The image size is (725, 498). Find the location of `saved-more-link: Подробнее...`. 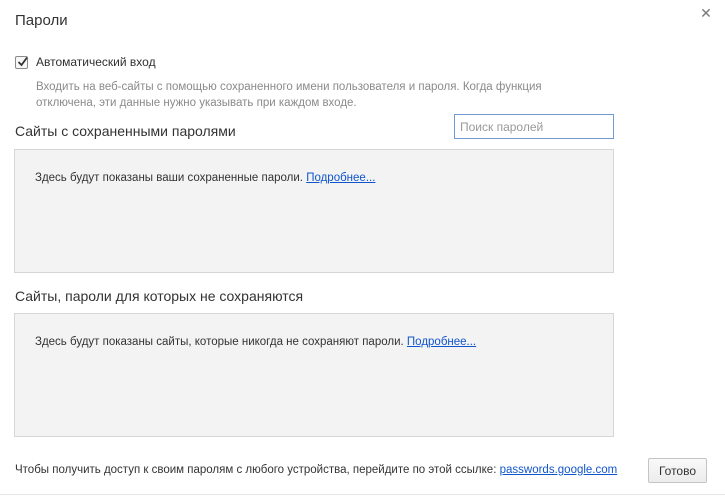

saved-more-link: Подробнее... is located at coordinates (340, 178).